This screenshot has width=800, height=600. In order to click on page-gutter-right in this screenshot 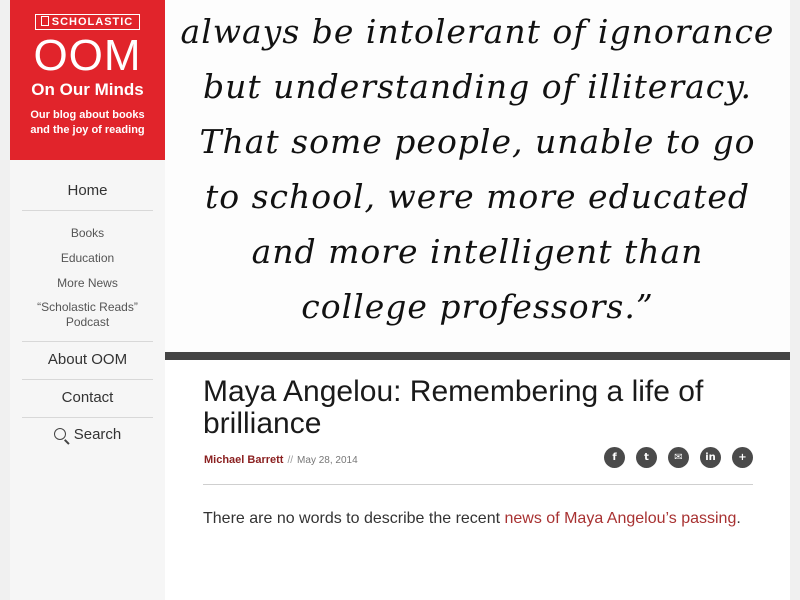, I will do `click(795, 300)`.